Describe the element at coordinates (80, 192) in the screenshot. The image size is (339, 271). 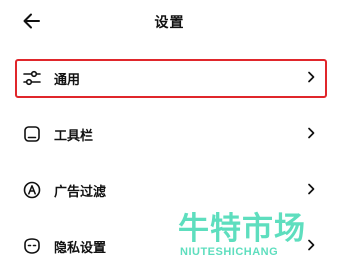
I see `menu-item-label: 广告过滤` at that location.